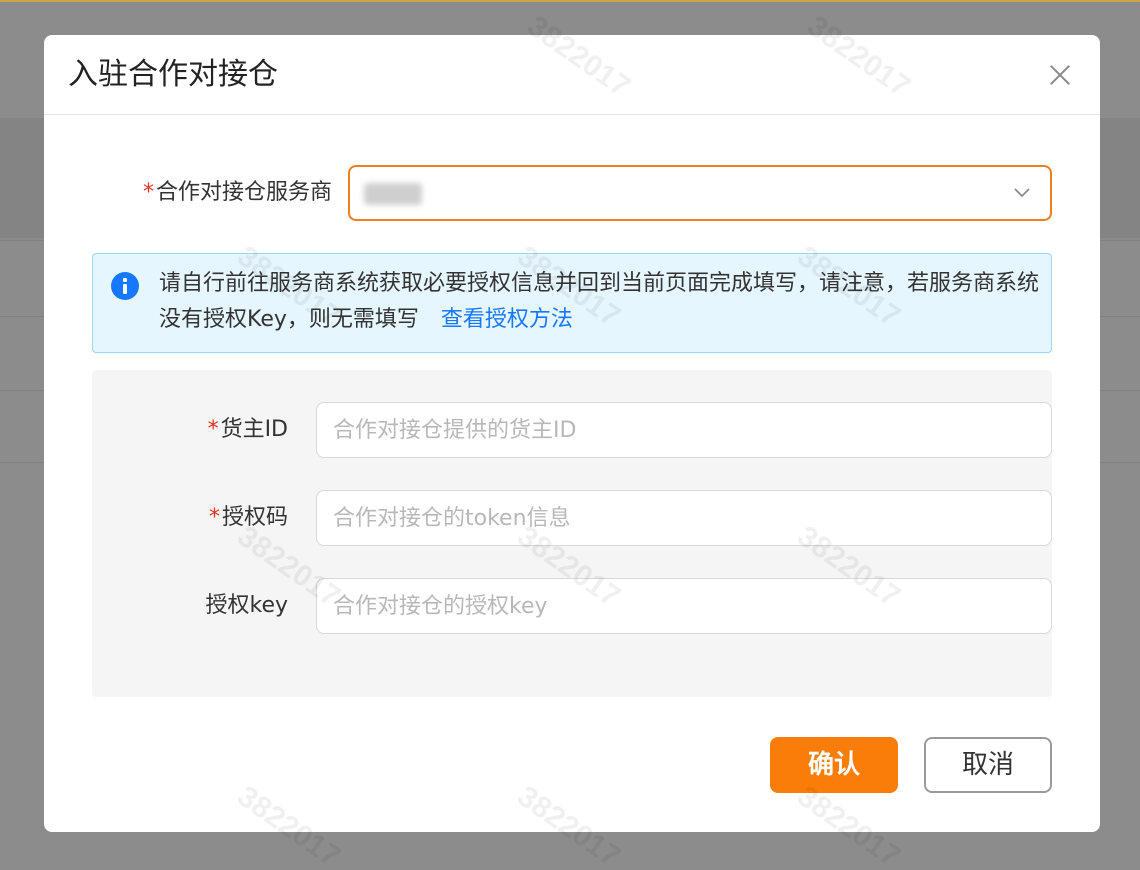  I want to click on close-icon, so click(1060, 75).